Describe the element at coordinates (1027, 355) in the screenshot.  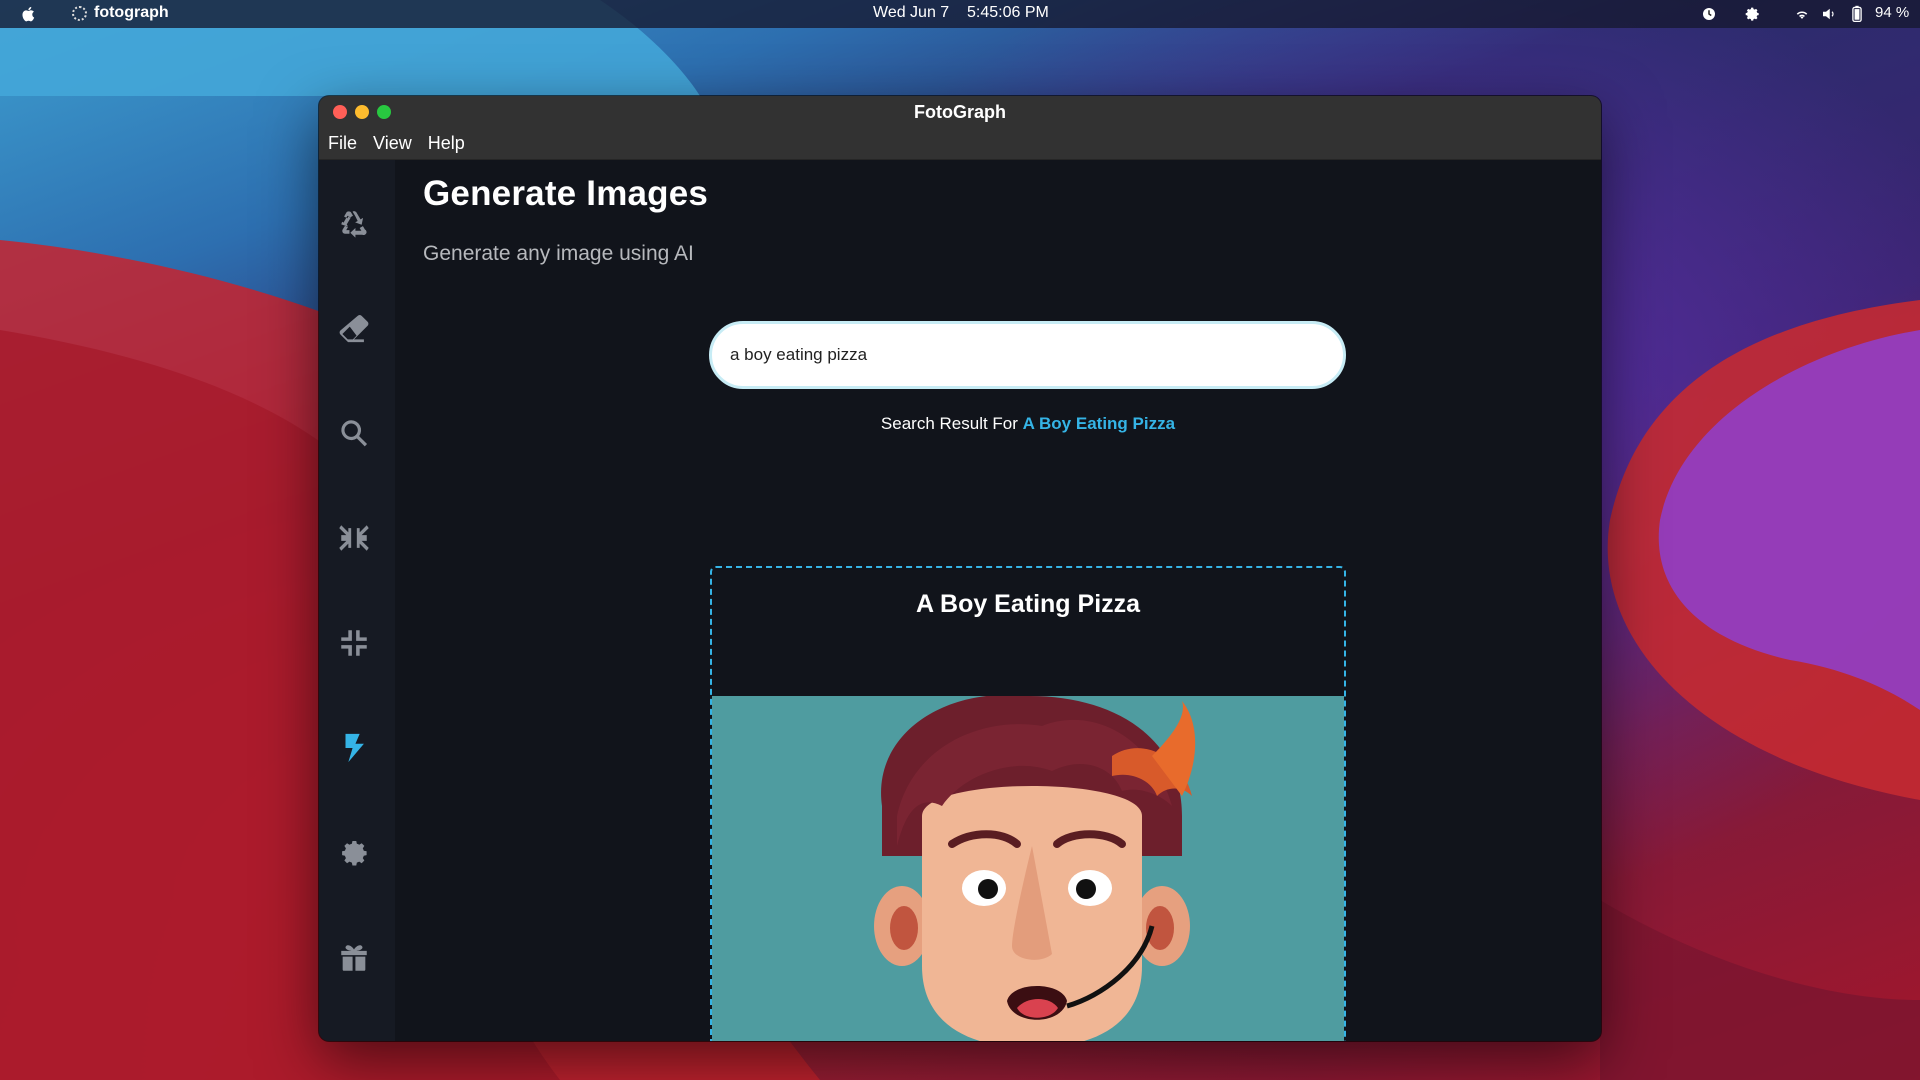
I see `prompt-search-input` at that location.